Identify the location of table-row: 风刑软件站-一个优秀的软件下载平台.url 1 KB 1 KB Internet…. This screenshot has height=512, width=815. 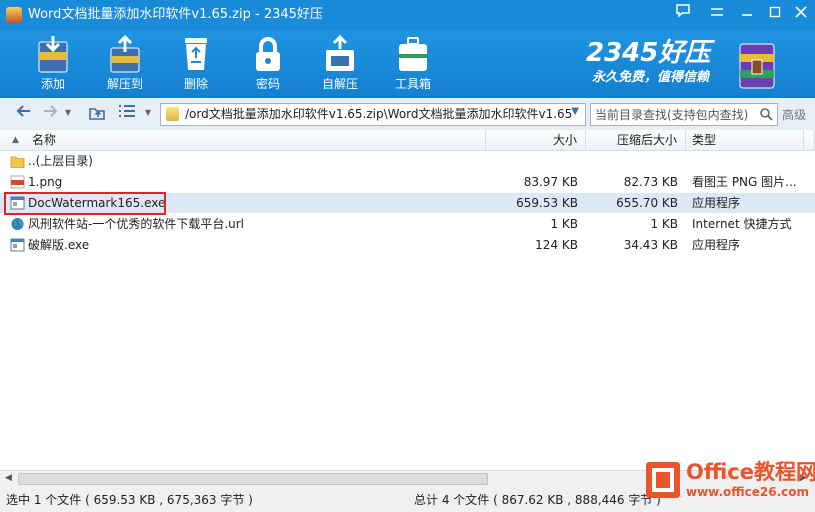
(407, 224).